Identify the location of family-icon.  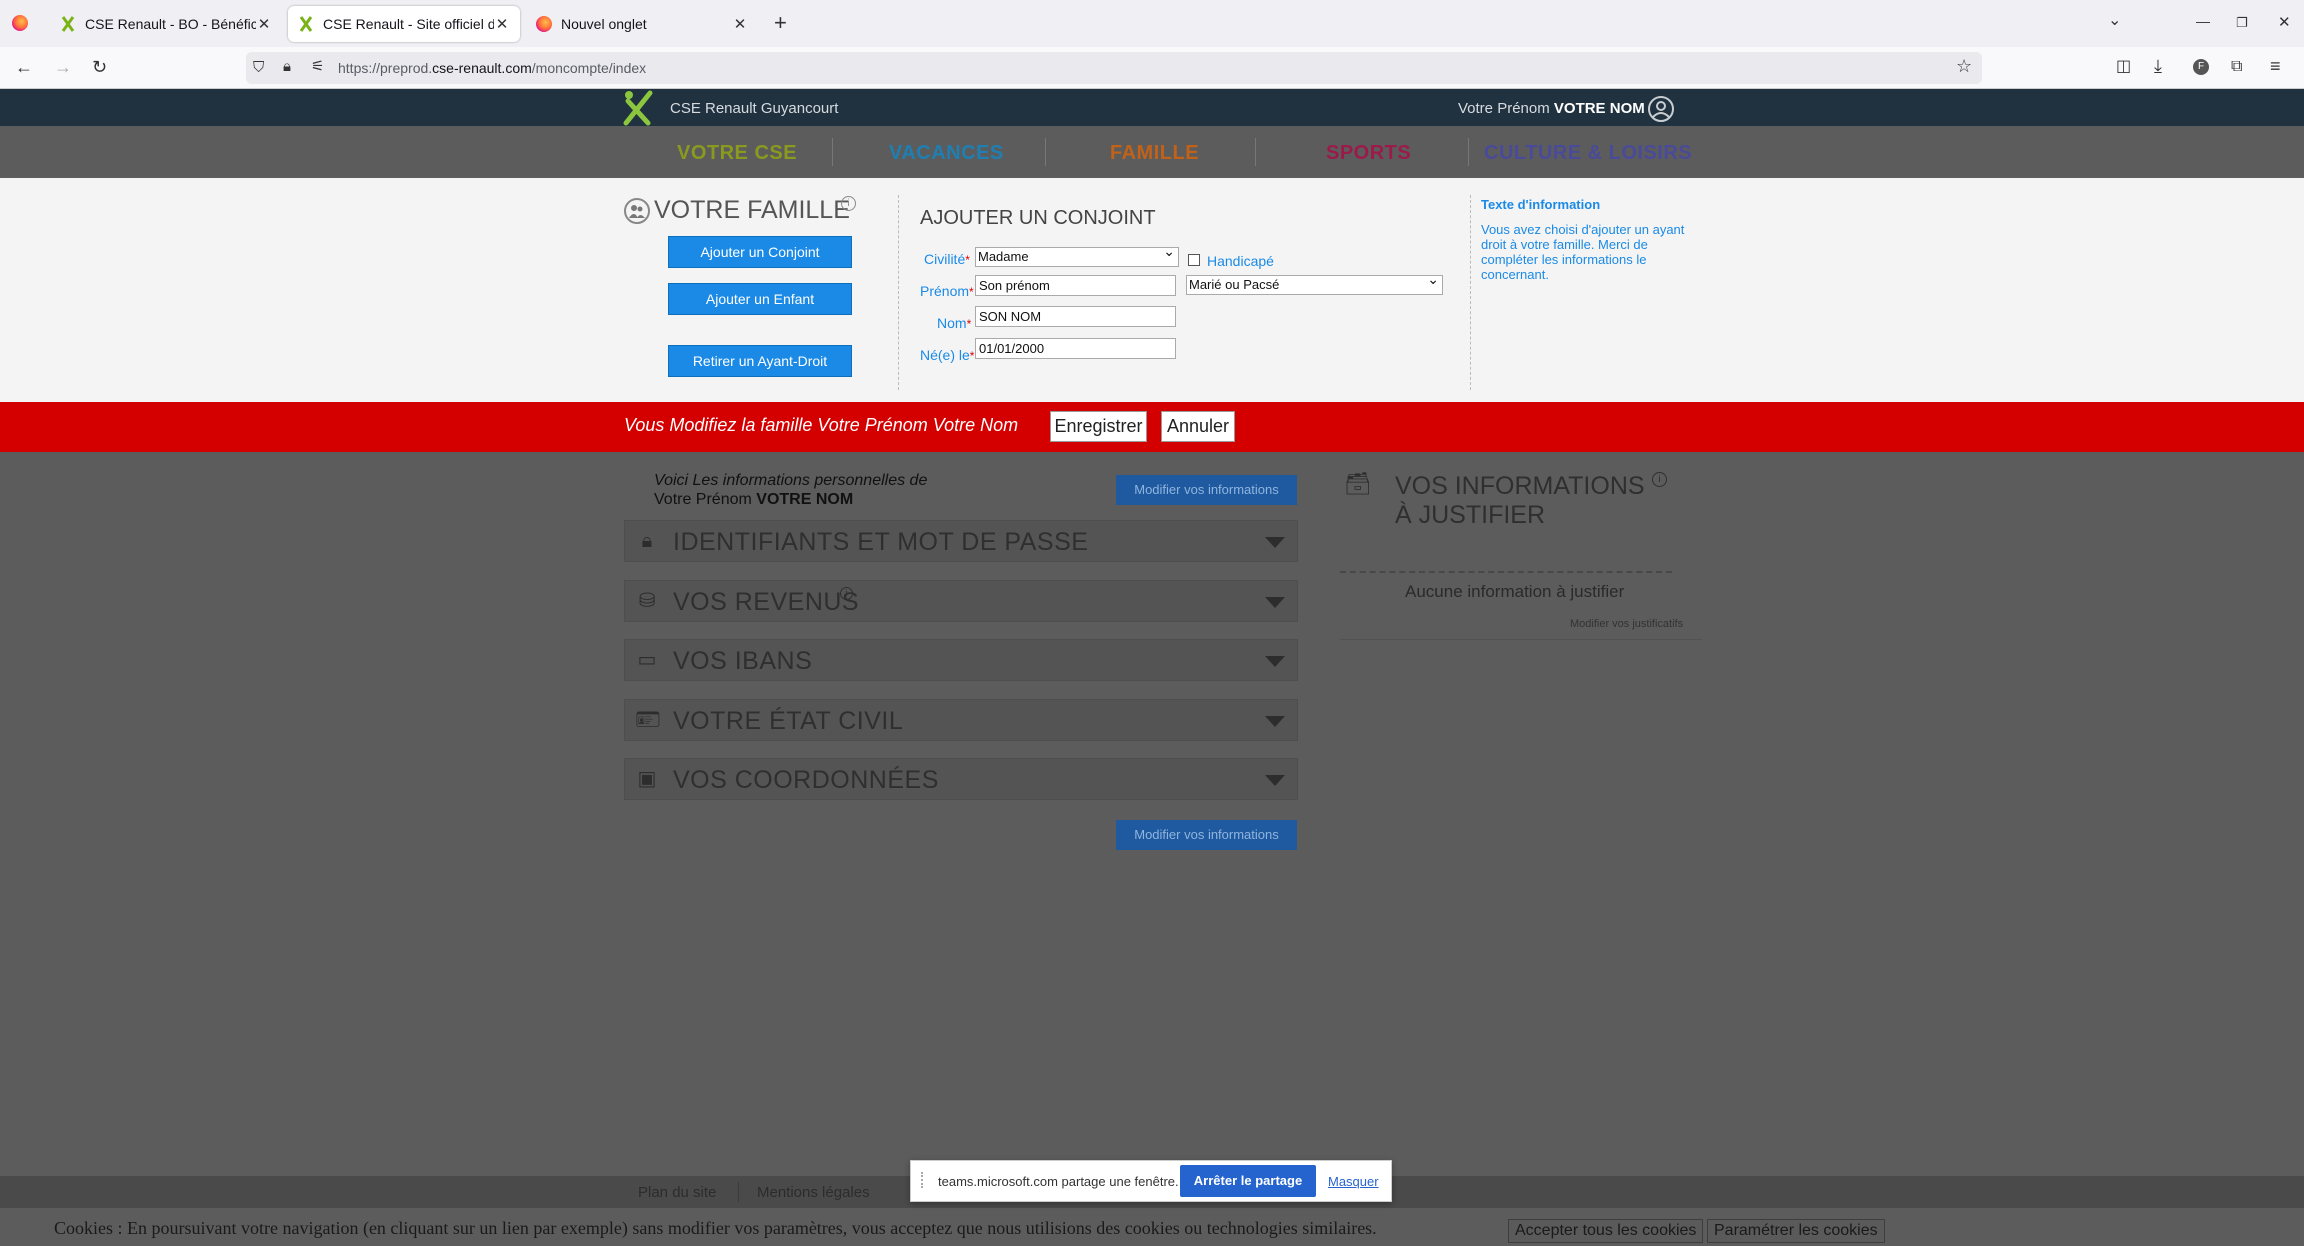
(637, 211).